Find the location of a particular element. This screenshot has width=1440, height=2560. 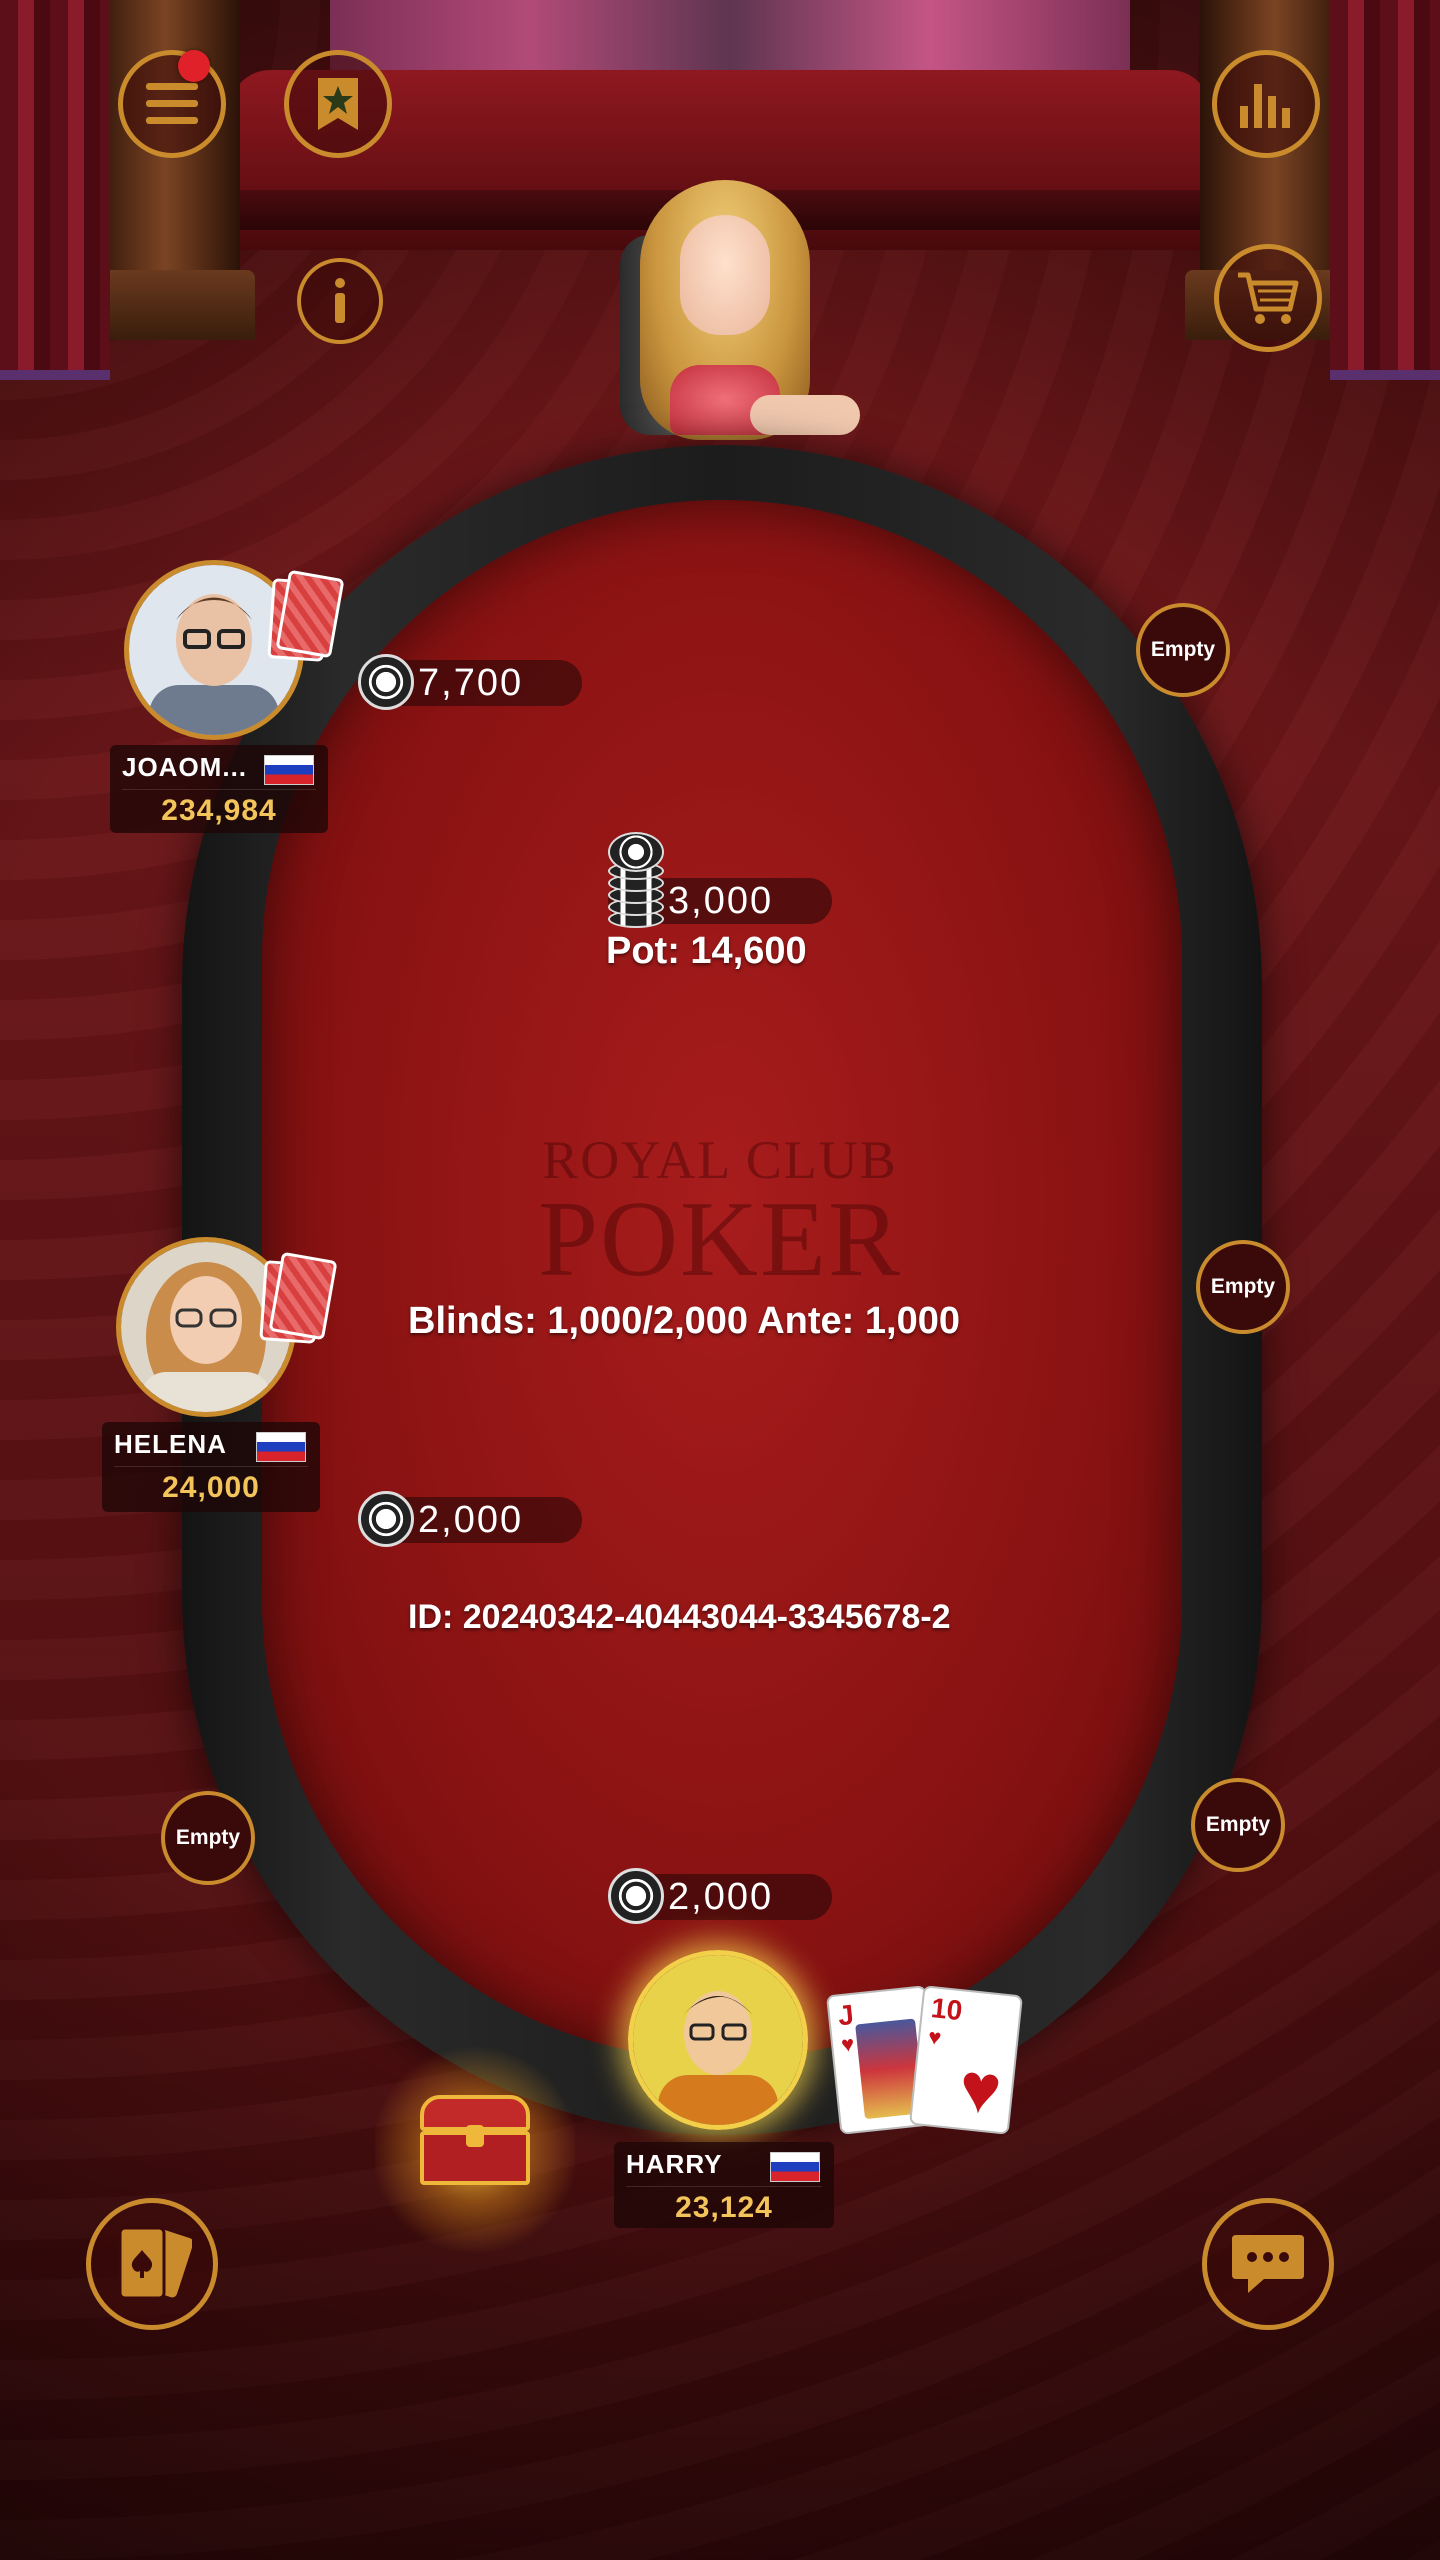

playing-cards-icon is located at coordinates (155, 2263).